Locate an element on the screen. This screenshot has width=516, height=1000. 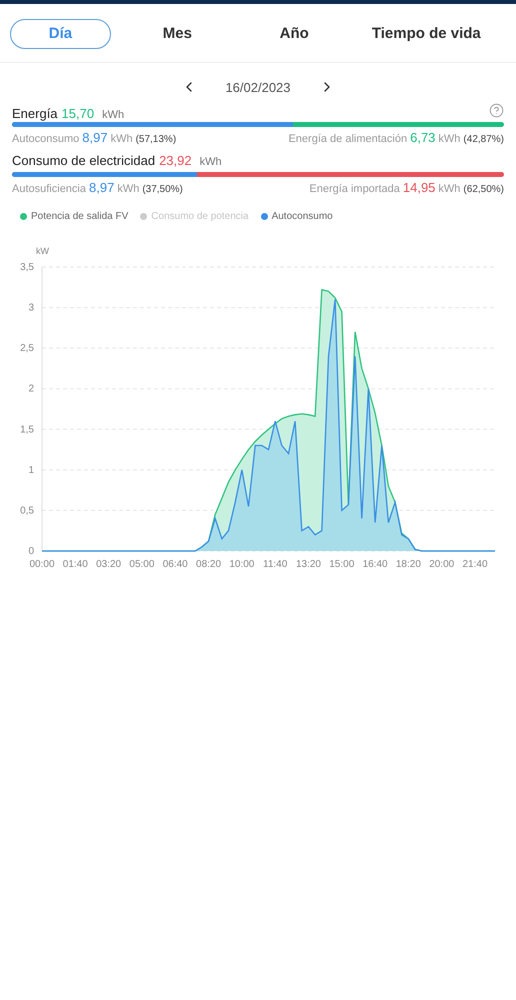
help-icon is located at coordinates (496, 110).